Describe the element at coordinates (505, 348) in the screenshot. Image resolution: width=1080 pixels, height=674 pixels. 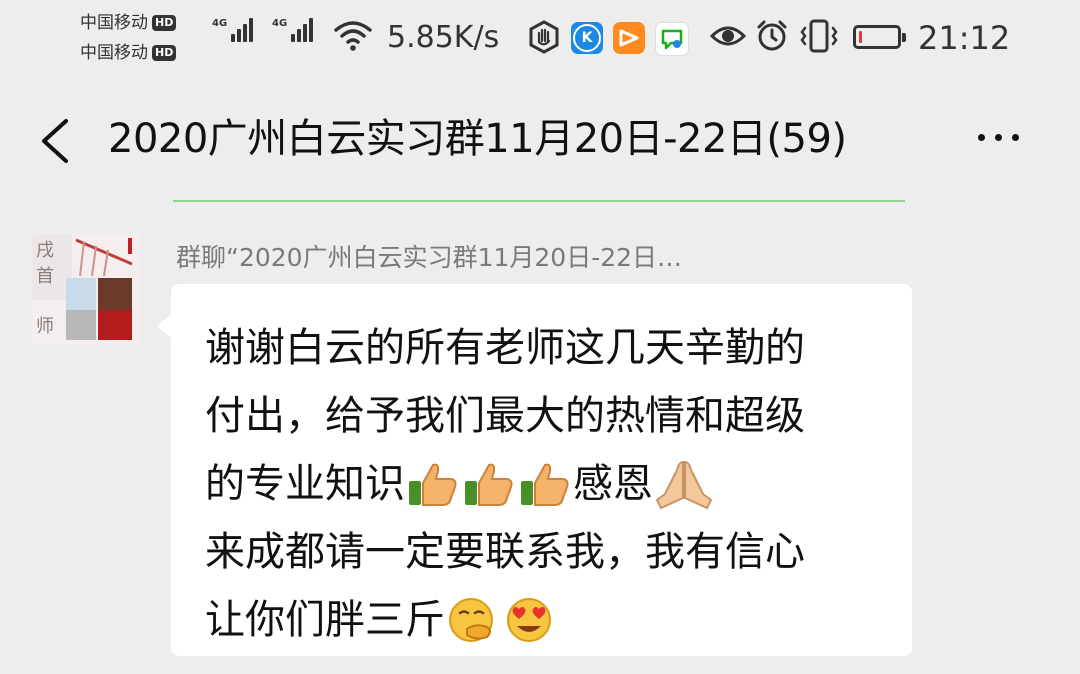
I see `message-line: 谢谢白云的所有老师这几天辛勤的` at that location.